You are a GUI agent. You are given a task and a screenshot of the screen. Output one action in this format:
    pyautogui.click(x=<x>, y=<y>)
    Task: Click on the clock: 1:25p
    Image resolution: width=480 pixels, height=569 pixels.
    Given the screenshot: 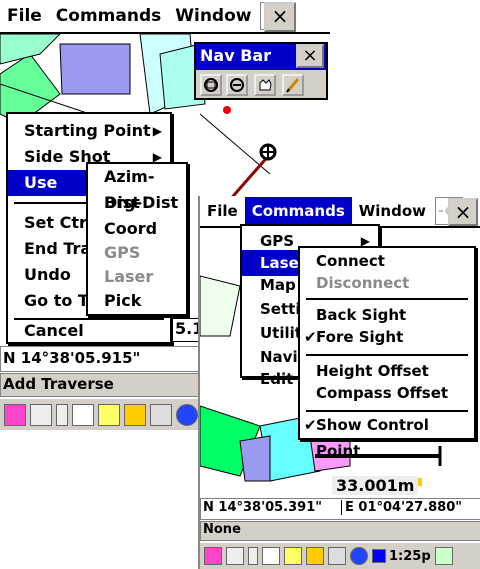 What is the action you would take?
    pyautogui.click(x=410, y=556)
    